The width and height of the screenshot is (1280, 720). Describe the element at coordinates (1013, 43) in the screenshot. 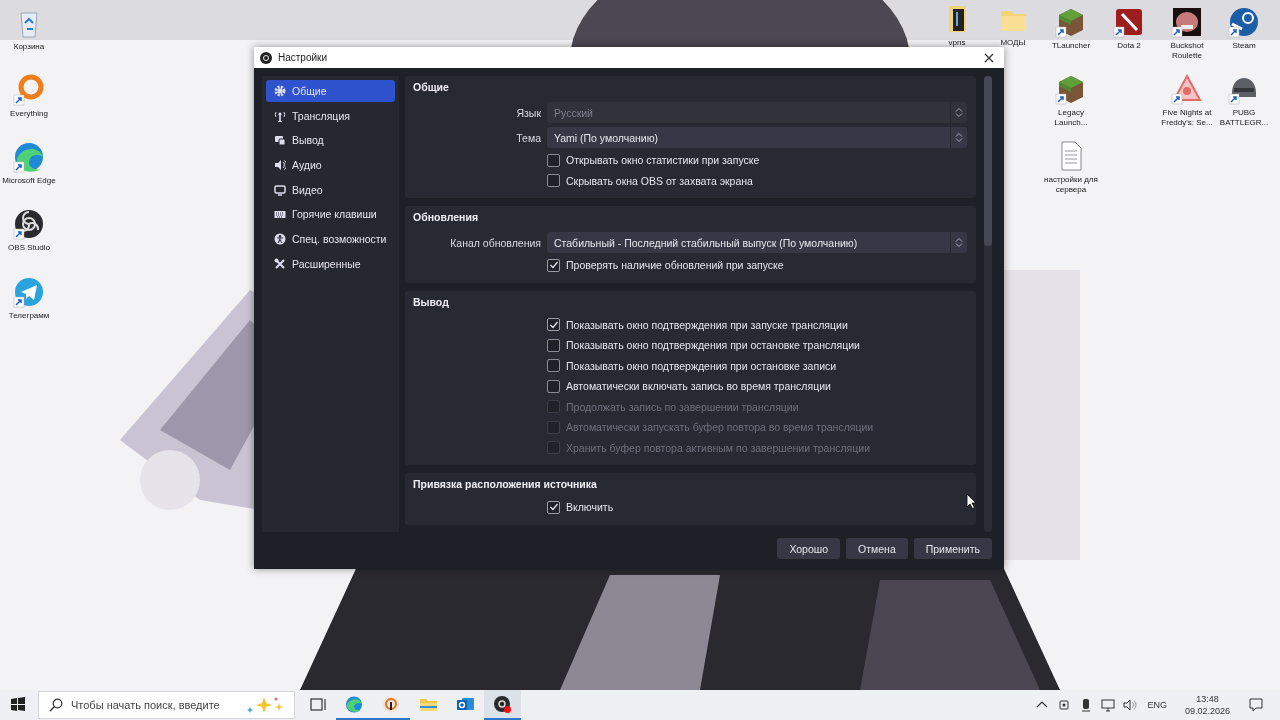

I see `icon-label: МОДЫ` at that location.